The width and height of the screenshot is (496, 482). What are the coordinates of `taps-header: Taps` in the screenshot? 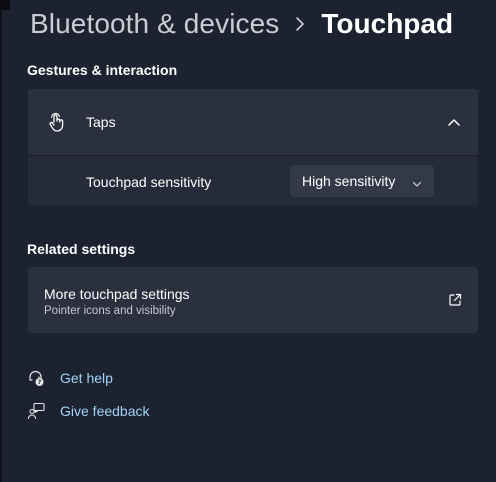 It's located at (253, 122).